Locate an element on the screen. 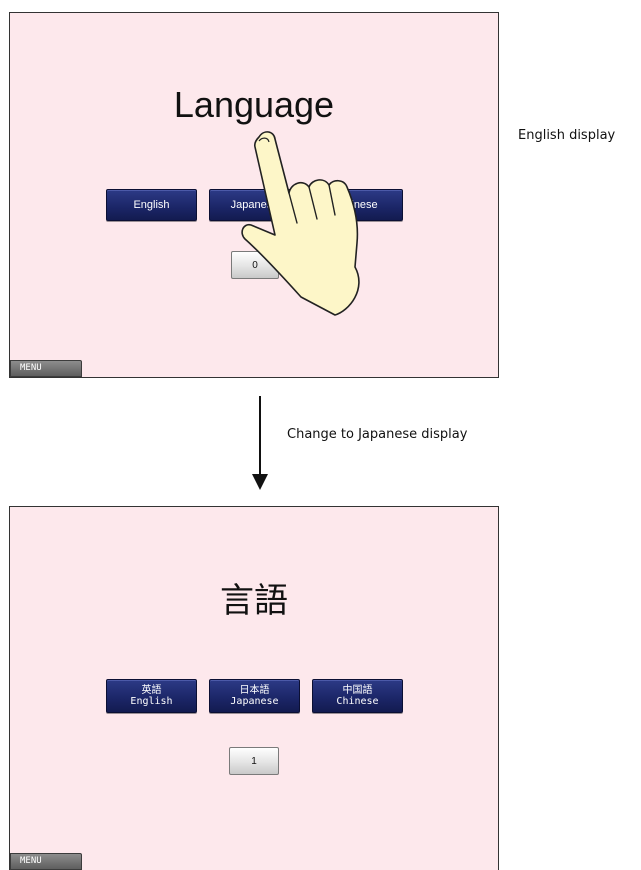 This screenshot has height=870, width=641. pointing-hand-icon is located at coordinates (300, 223).